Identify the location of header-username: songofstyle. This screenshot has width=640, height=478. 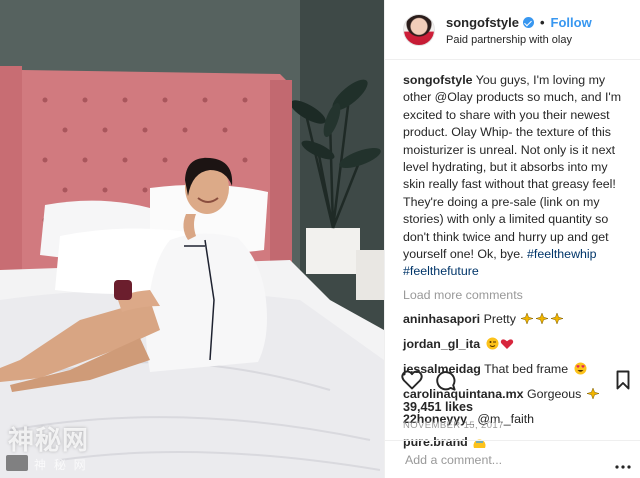
(482, 22).